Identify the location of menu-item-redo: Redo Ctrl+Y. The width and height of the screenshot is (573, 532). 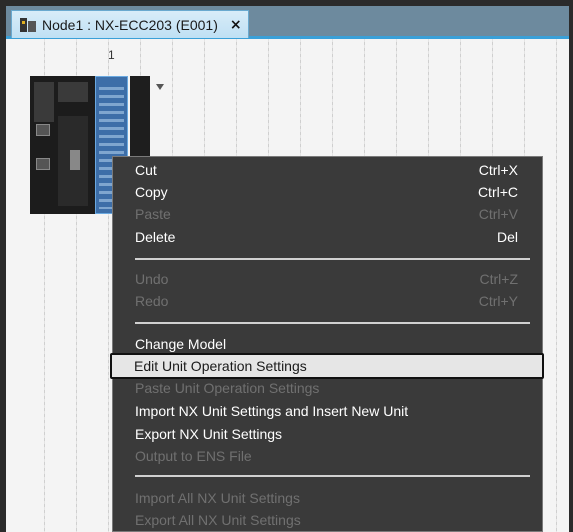
(327, 301).